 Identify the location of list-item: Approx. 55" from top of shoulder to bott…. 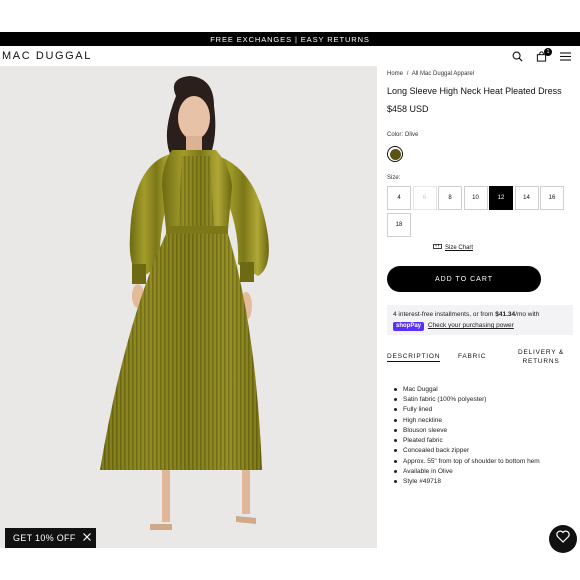
(467, 461).